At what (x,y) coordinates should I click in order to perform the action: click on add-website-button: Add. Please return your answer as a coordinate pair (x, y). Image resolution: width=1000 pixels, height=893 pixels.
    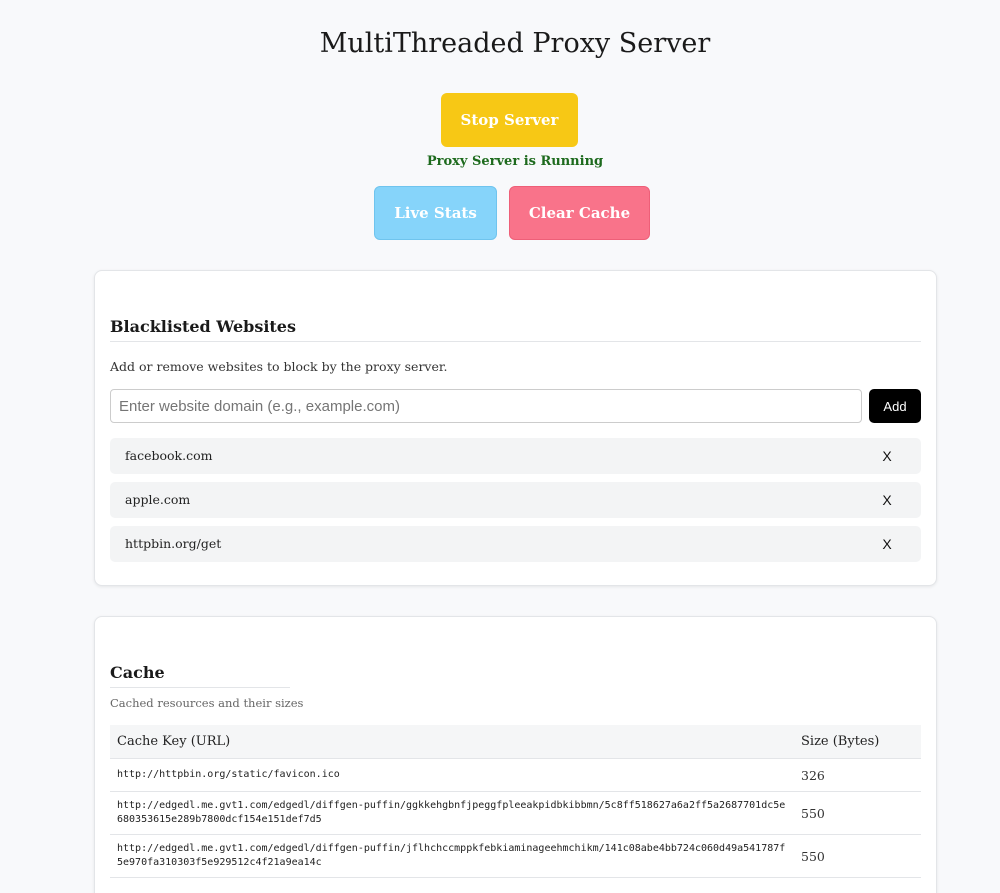
    Looking at the image, I should click on (895, 406).